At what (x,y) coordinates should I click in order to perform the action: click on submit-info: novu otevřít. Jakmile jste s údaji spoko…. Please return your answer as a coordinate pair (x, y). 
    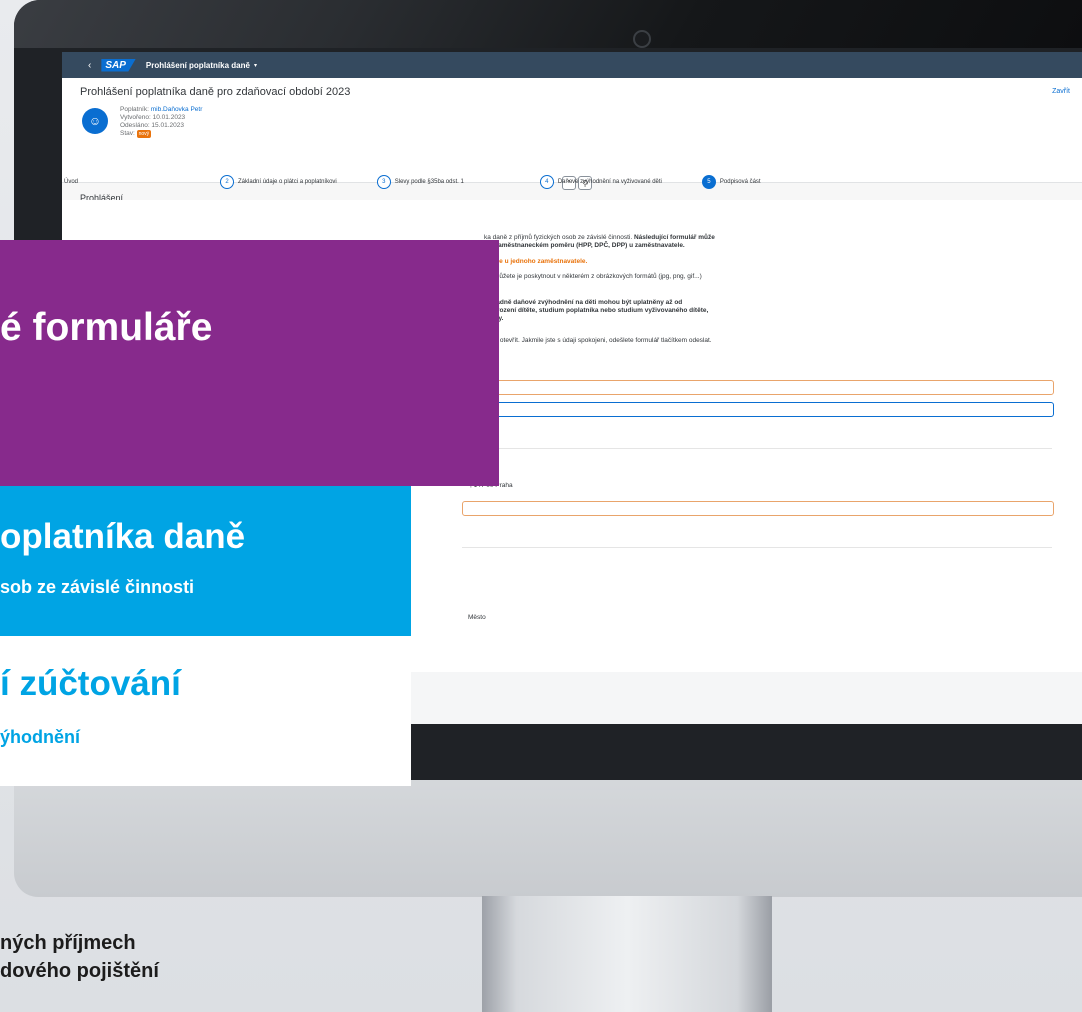
    Looking at the image, I should click on (598, 340).